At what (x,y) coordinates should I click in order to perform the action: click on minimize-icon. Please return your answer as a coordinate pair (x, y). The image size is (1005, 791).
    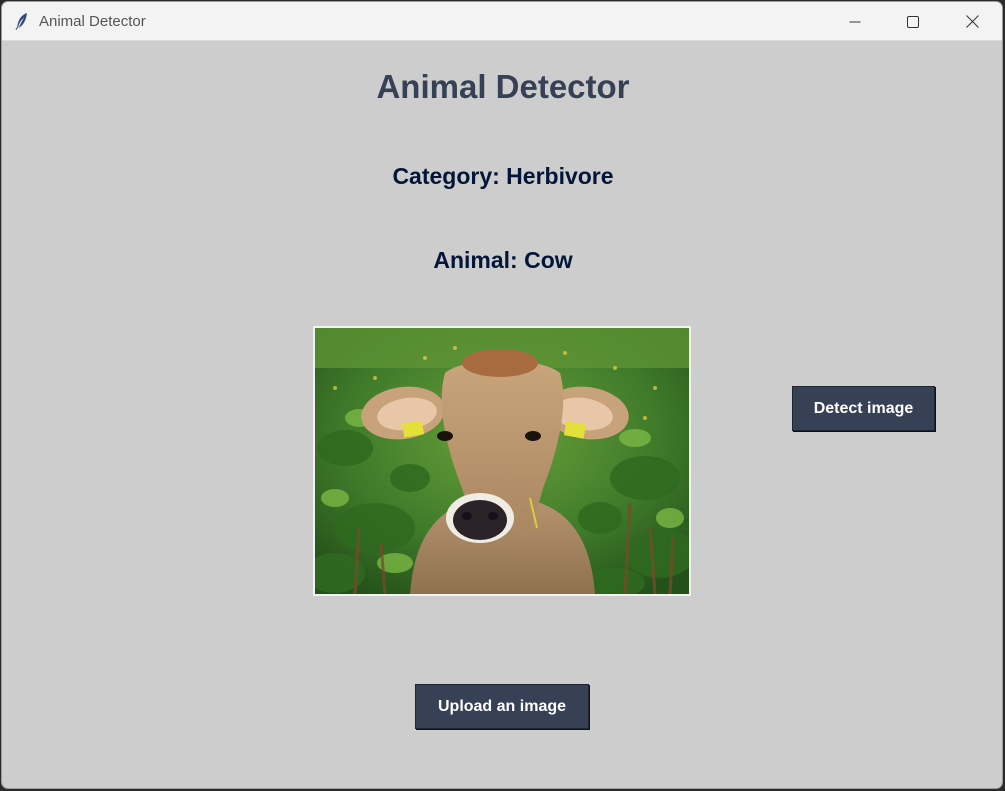
    Looking at the image, I should click on (855, 21).